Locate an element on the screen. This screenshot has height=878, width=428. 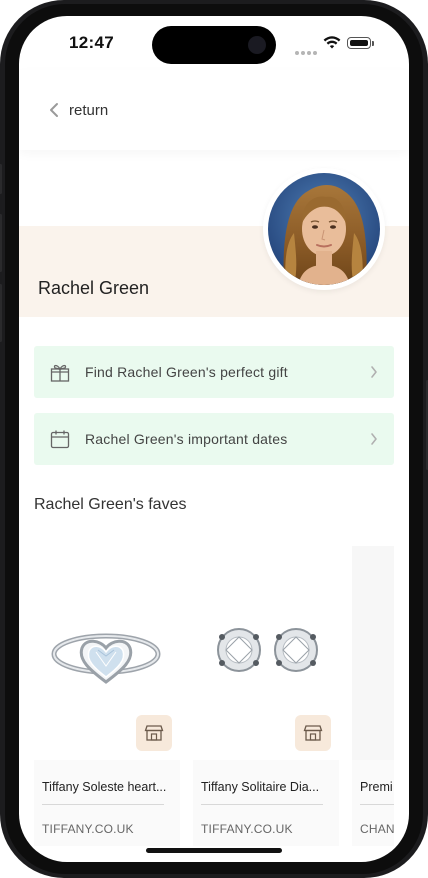
back-button: return is located at coordinates (78, 110).